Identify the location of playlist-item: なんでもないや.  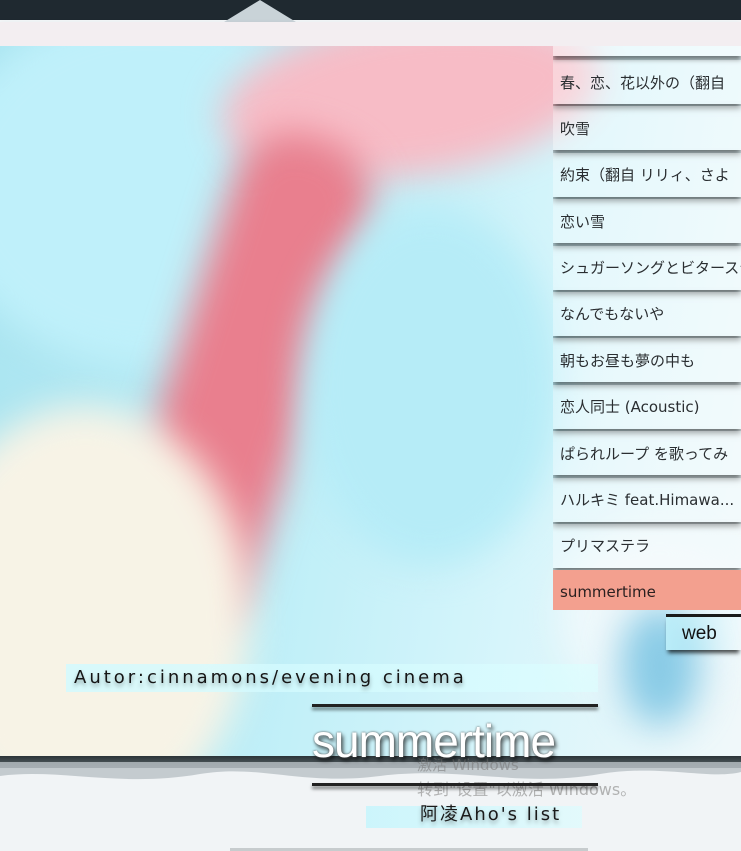
(647, 313).